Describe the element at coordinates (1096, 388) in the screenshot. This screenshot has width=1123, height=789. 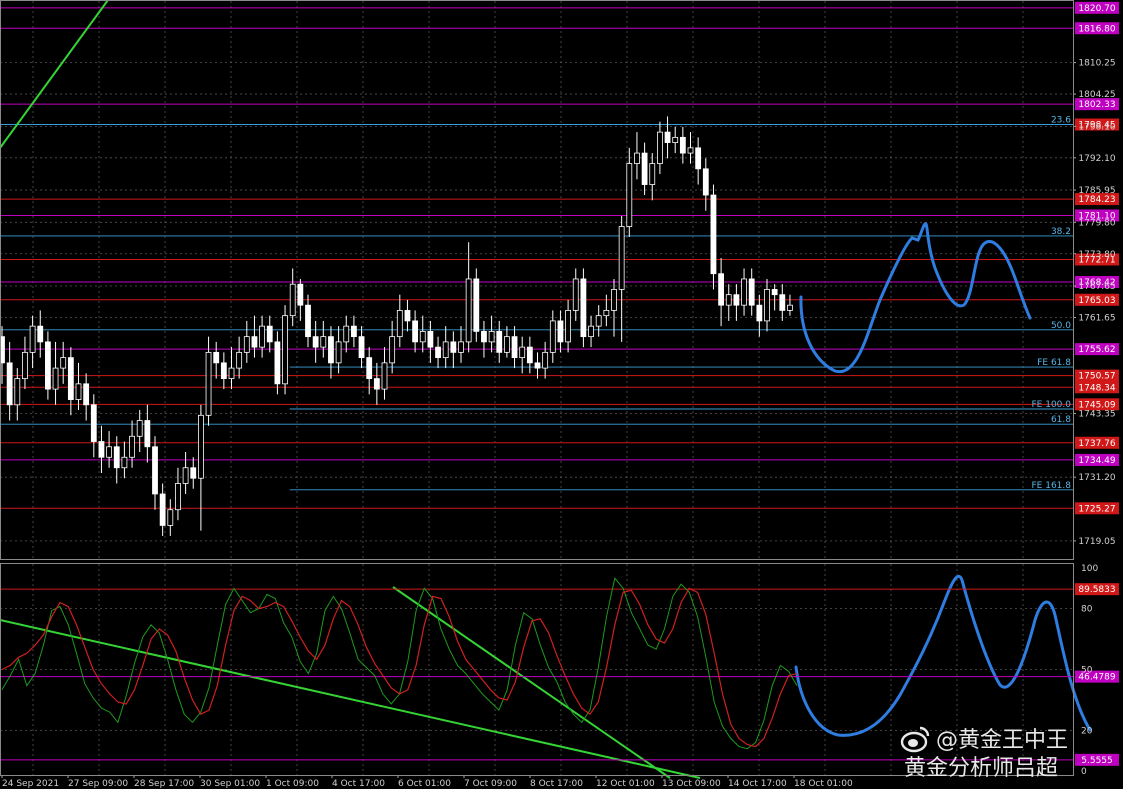
I see `level-label: 1748.34` at that location.